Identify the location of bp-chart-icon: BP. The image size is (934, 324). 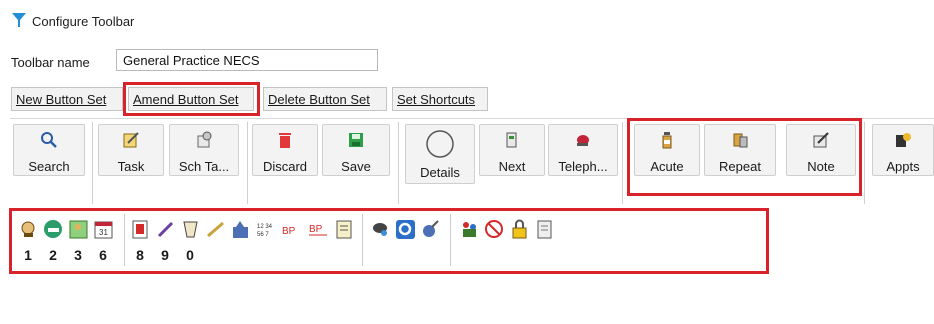
(319, 229).